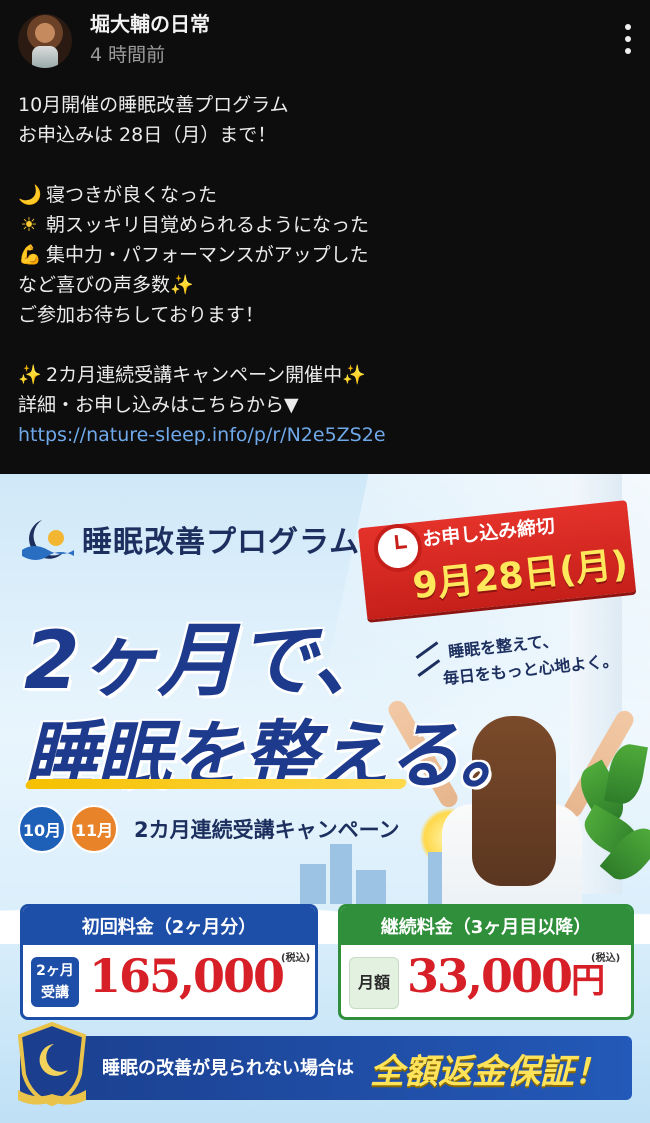 Image resolution: width=650 pixels, height=1123 pixels. What do you see at coordinates (328, 375) in the screenshot?
I see `post-line: ✨ 2カ月連続受講キャンペーン開催中✨` at bounding box center [328, 375].